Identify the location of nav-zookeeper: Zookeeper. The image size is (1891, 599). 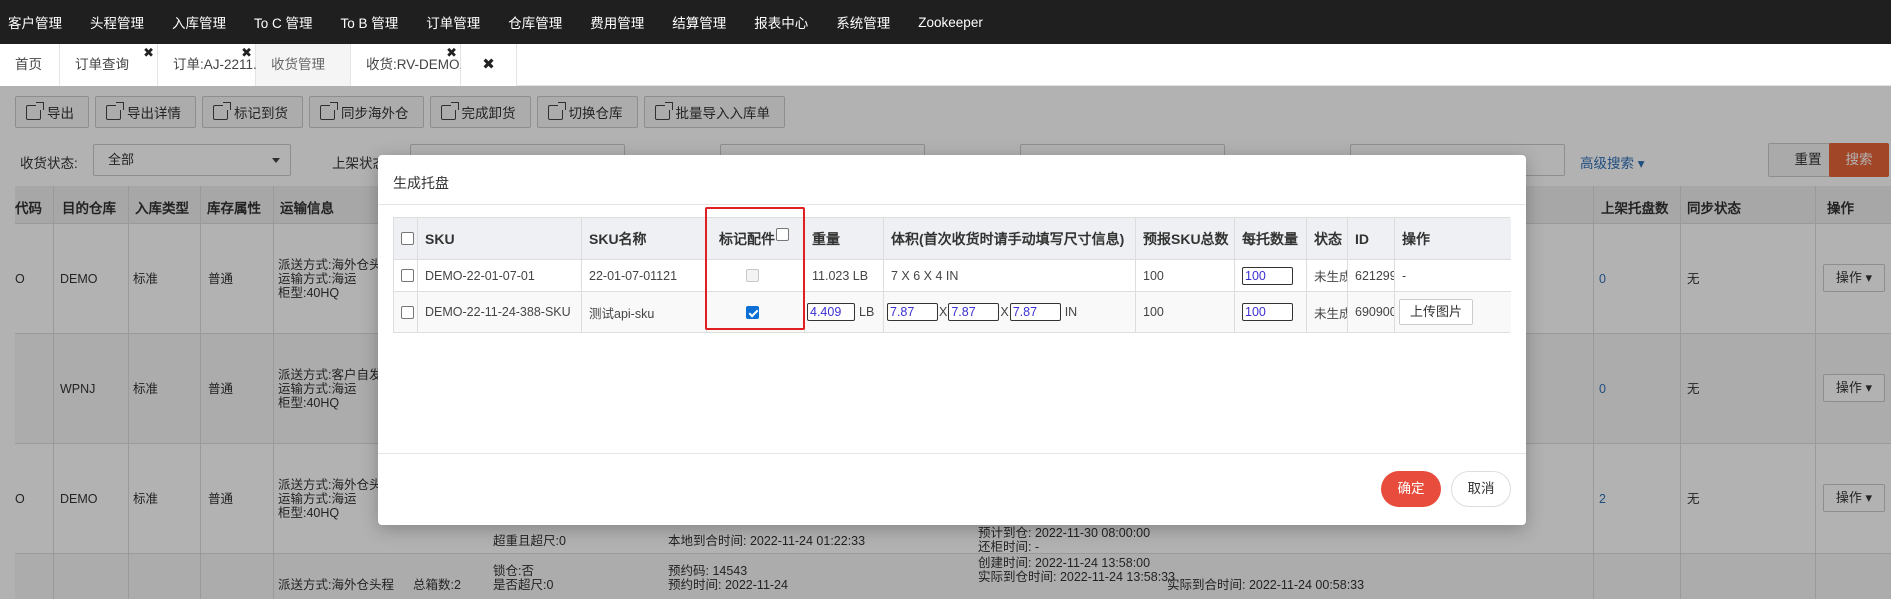
(950, 22).